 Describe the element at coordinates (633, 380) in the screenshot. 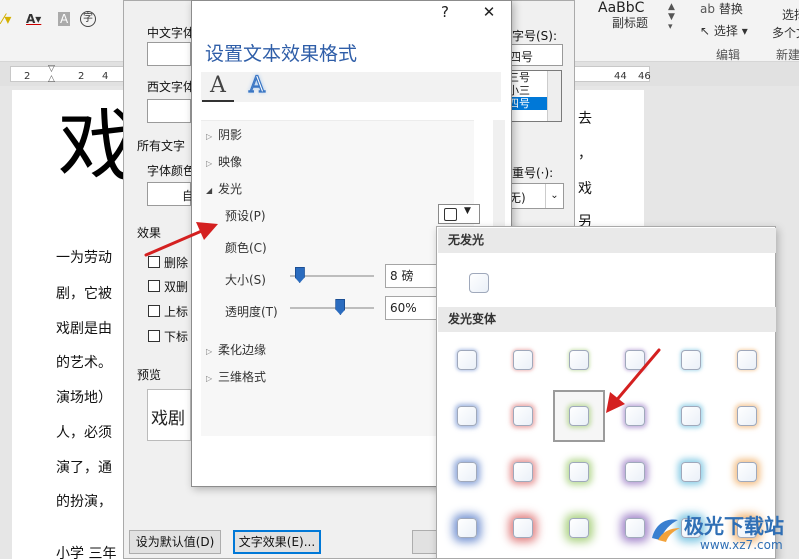

I see `annotation-arrow-gallery` at that location.